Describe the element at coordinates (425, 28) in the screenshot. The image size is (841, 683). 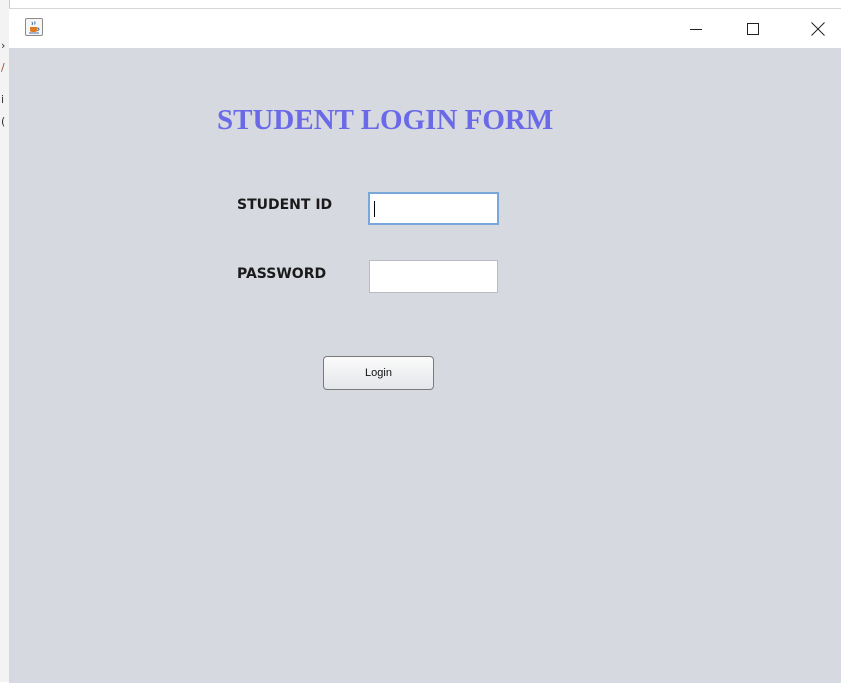
I see `title-bar` at that location.